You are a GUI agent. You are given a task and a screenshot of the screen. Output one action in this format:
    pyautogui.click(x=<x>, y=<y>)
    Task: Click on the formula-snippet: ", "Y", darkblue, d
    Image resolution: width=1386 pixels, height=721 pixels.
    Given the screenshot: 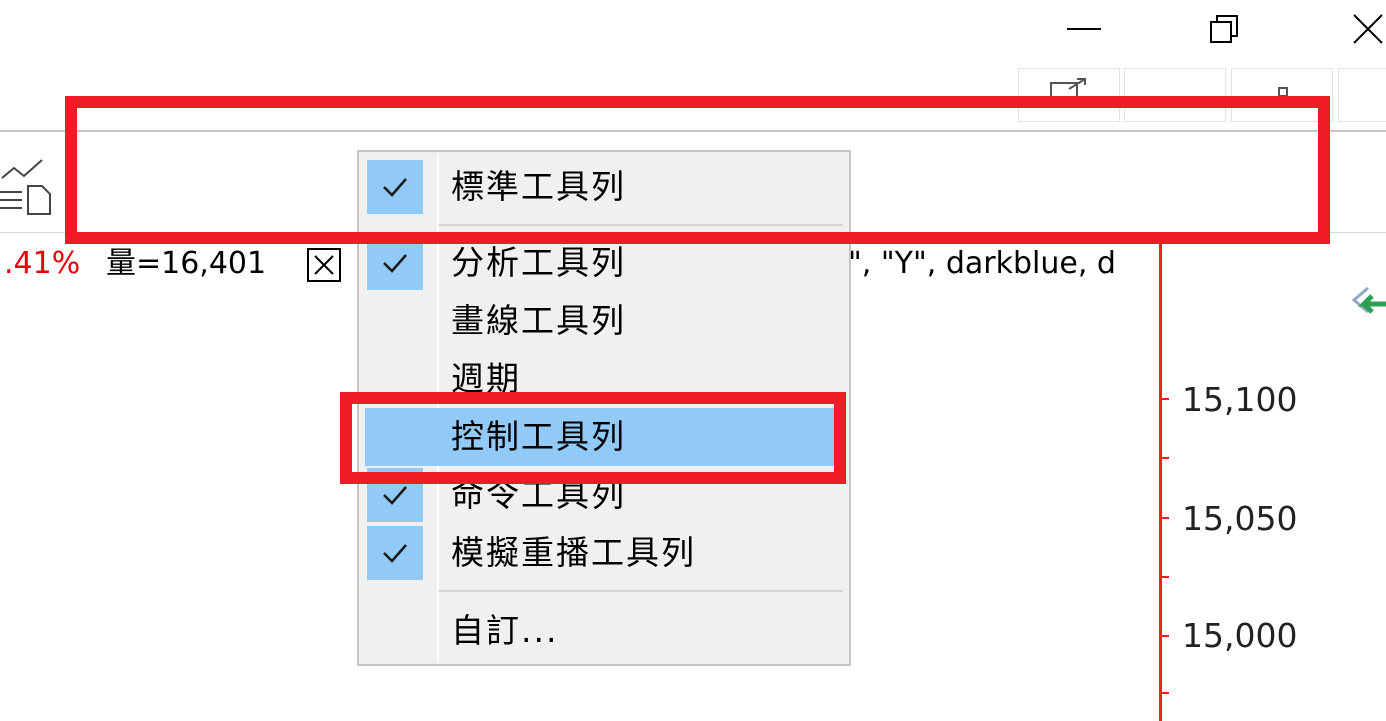 What is the action you would take?
    pyautogui.click(x=982, y=263)
    